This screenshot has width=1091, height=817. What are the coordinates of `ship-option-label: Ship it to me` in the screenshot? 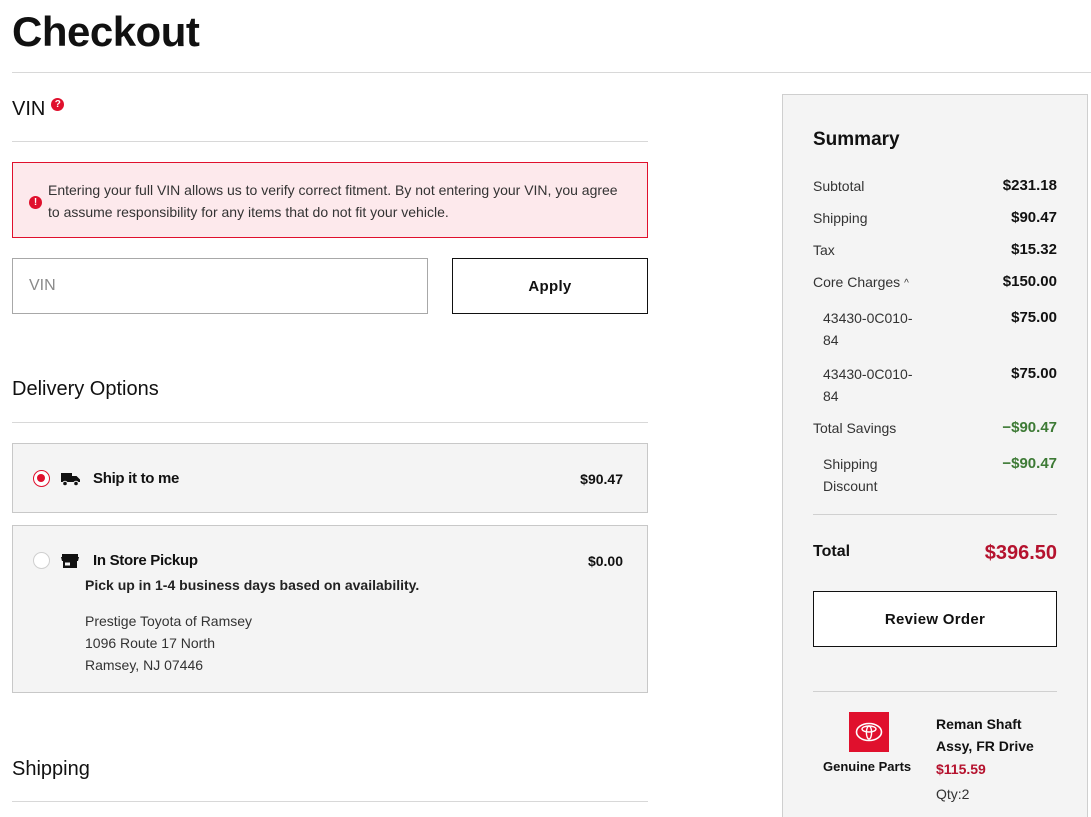 It's located at (136, 478).